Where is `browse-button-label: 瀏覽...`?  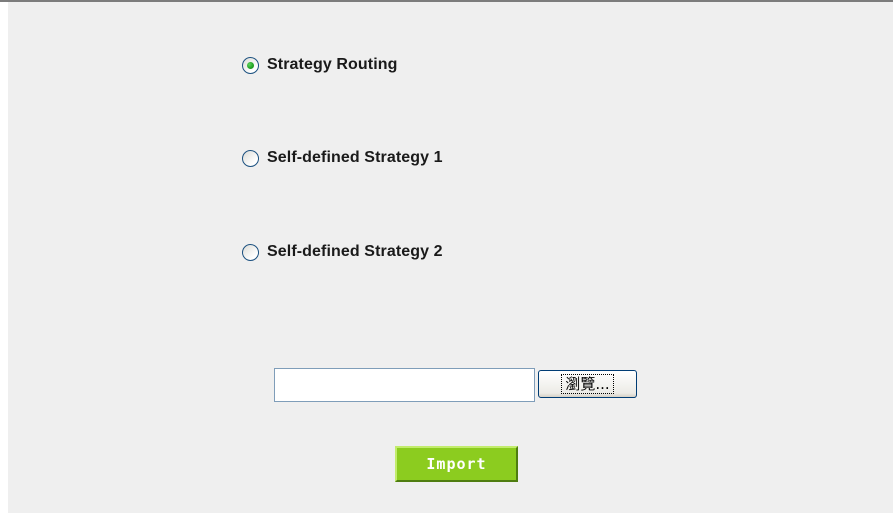 browse-button-label: 瀏覽... is located at coordinates (587, 384).